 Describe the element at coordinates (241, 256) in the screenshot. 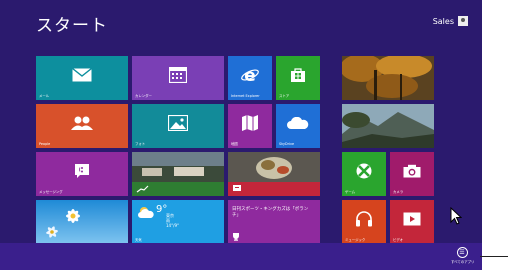

I see `app-bar` at that location.